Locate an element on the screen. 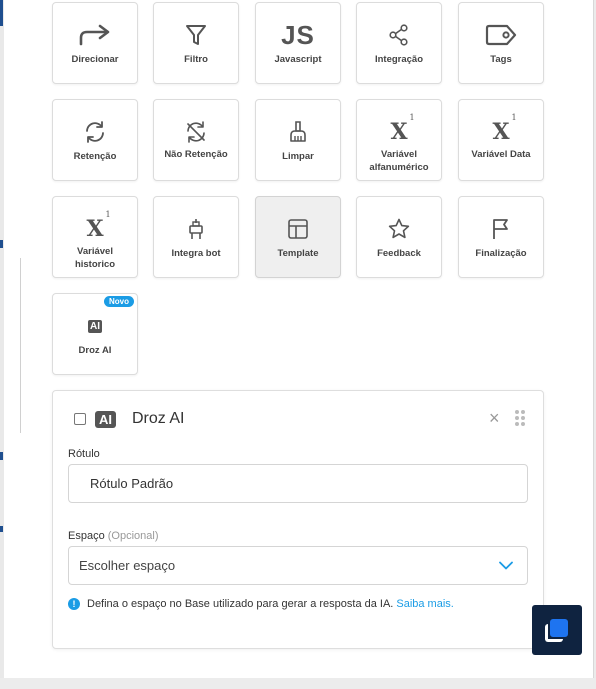 The height and width of the screenshot is (689, 596). new-badge: Novo is located at coordinates (119, 301).